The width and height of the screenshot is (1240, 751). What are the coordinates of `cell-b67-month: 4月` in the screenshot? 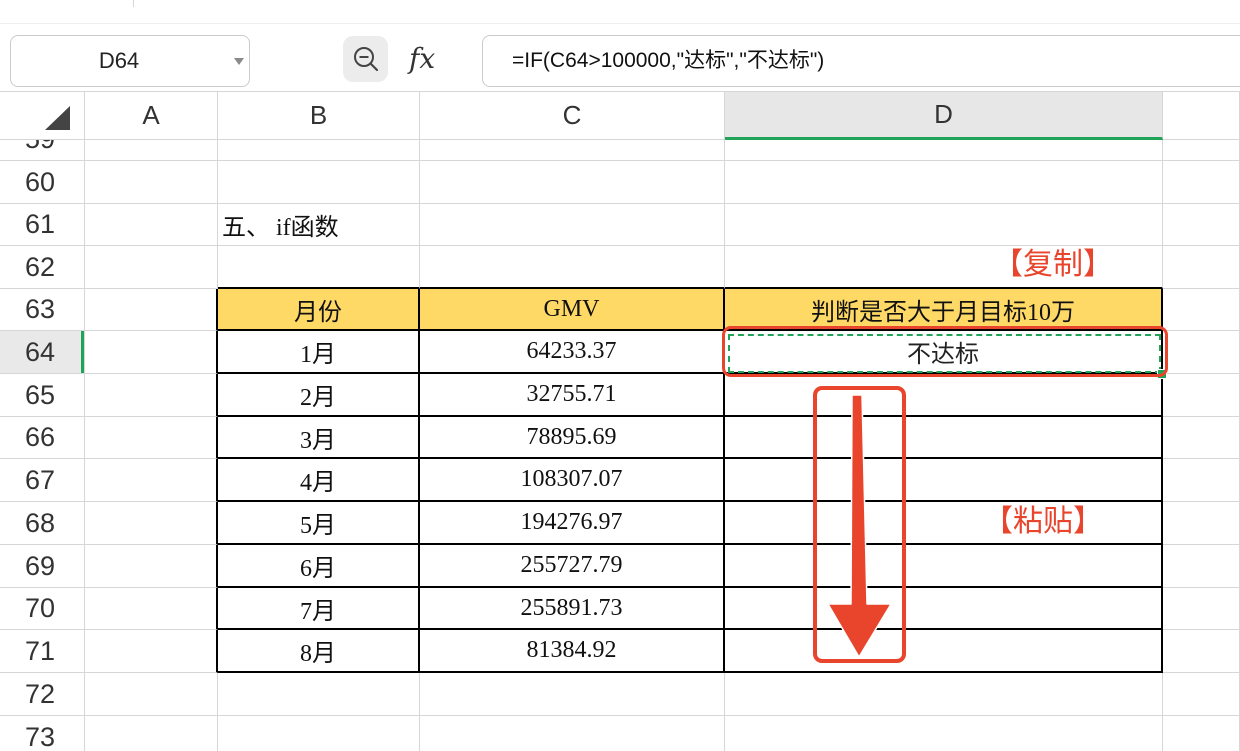 It's located at (319, 480).